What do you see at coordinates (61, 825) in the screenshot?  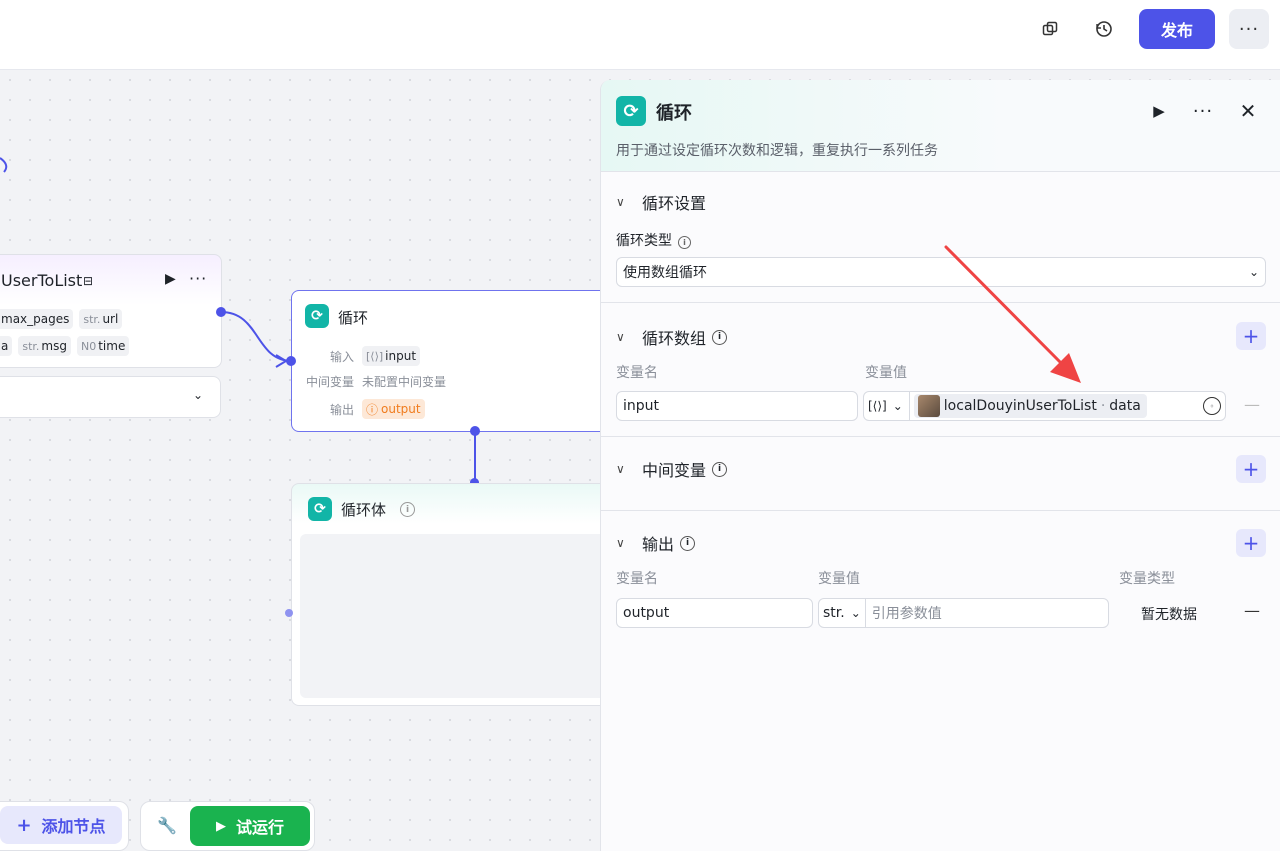 I see `add-node-button: + 添加节点` at bounding box center [61, 825].